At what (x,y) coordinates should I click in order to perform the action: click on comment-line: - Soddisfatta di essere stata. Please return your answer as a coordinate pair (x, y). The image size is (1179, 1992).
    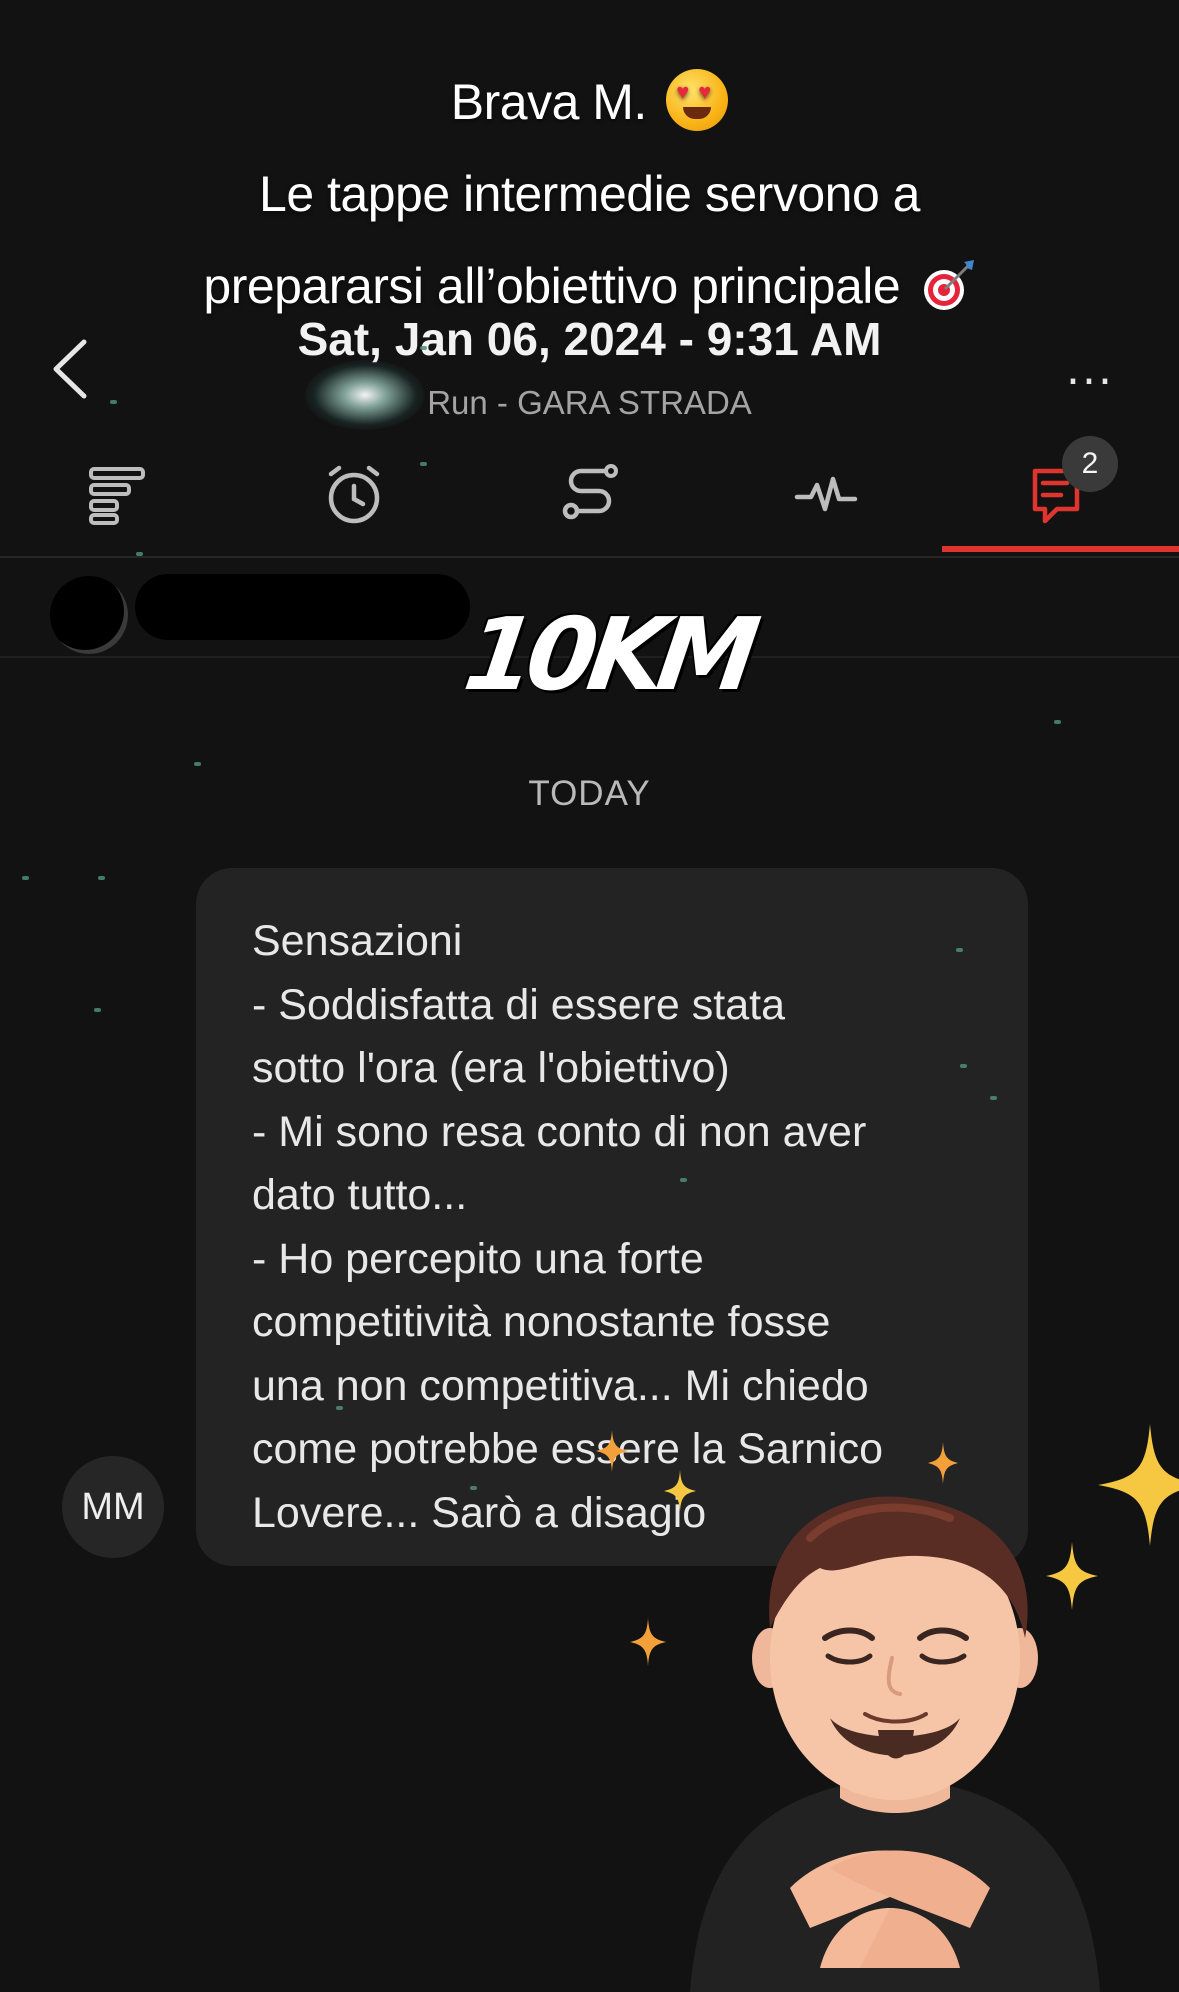
    Looking at the image, I should click on (519, 1004).